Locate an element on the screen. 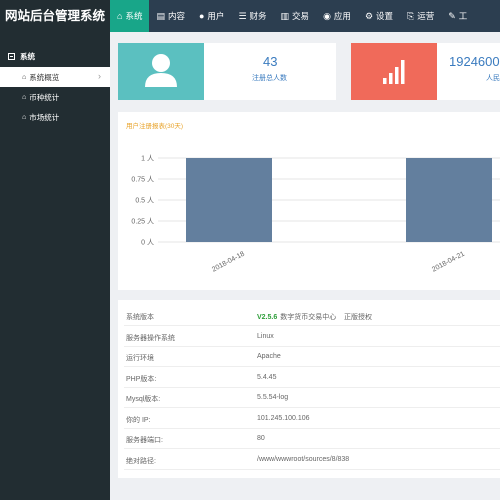 The height and width of the screenshot is (500, 500). stat-label: 人民 is located at coordinates (493, 78).